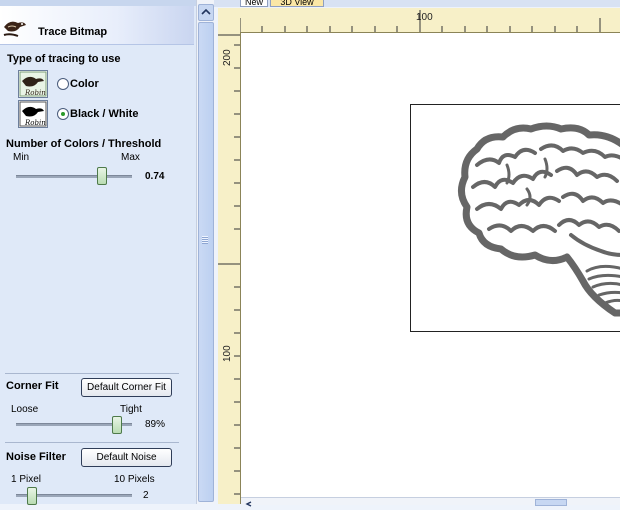 The image size is (620, 510). What do you see at coordinates (254, 3) in the screenshot?
I see `tab-new: New` at bounding box center [254, 3].